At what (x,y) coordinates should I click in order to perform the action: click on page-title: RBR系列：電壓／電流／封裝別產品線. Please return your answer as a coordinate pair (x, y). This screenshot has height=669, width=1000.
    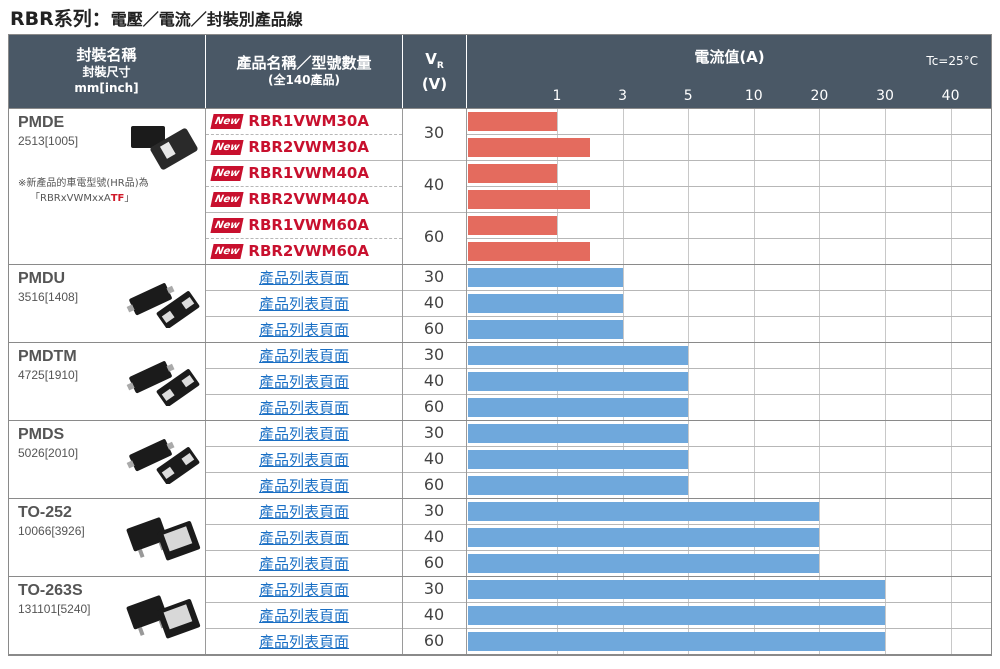
    Looking at the image, I should click on (156, 17).